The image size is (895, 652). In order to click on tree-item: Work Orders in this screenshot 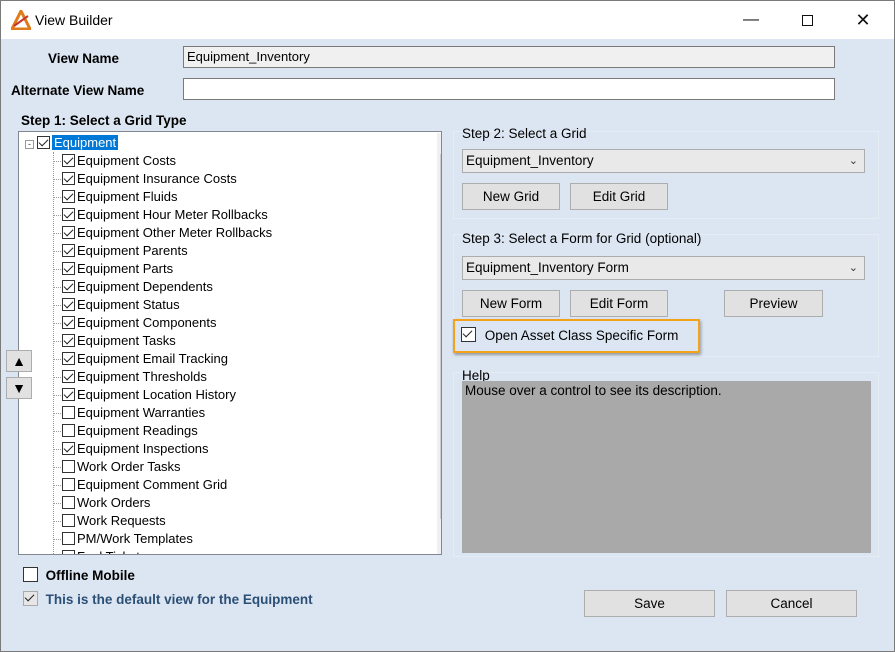, I will do `click(106, 503)`.